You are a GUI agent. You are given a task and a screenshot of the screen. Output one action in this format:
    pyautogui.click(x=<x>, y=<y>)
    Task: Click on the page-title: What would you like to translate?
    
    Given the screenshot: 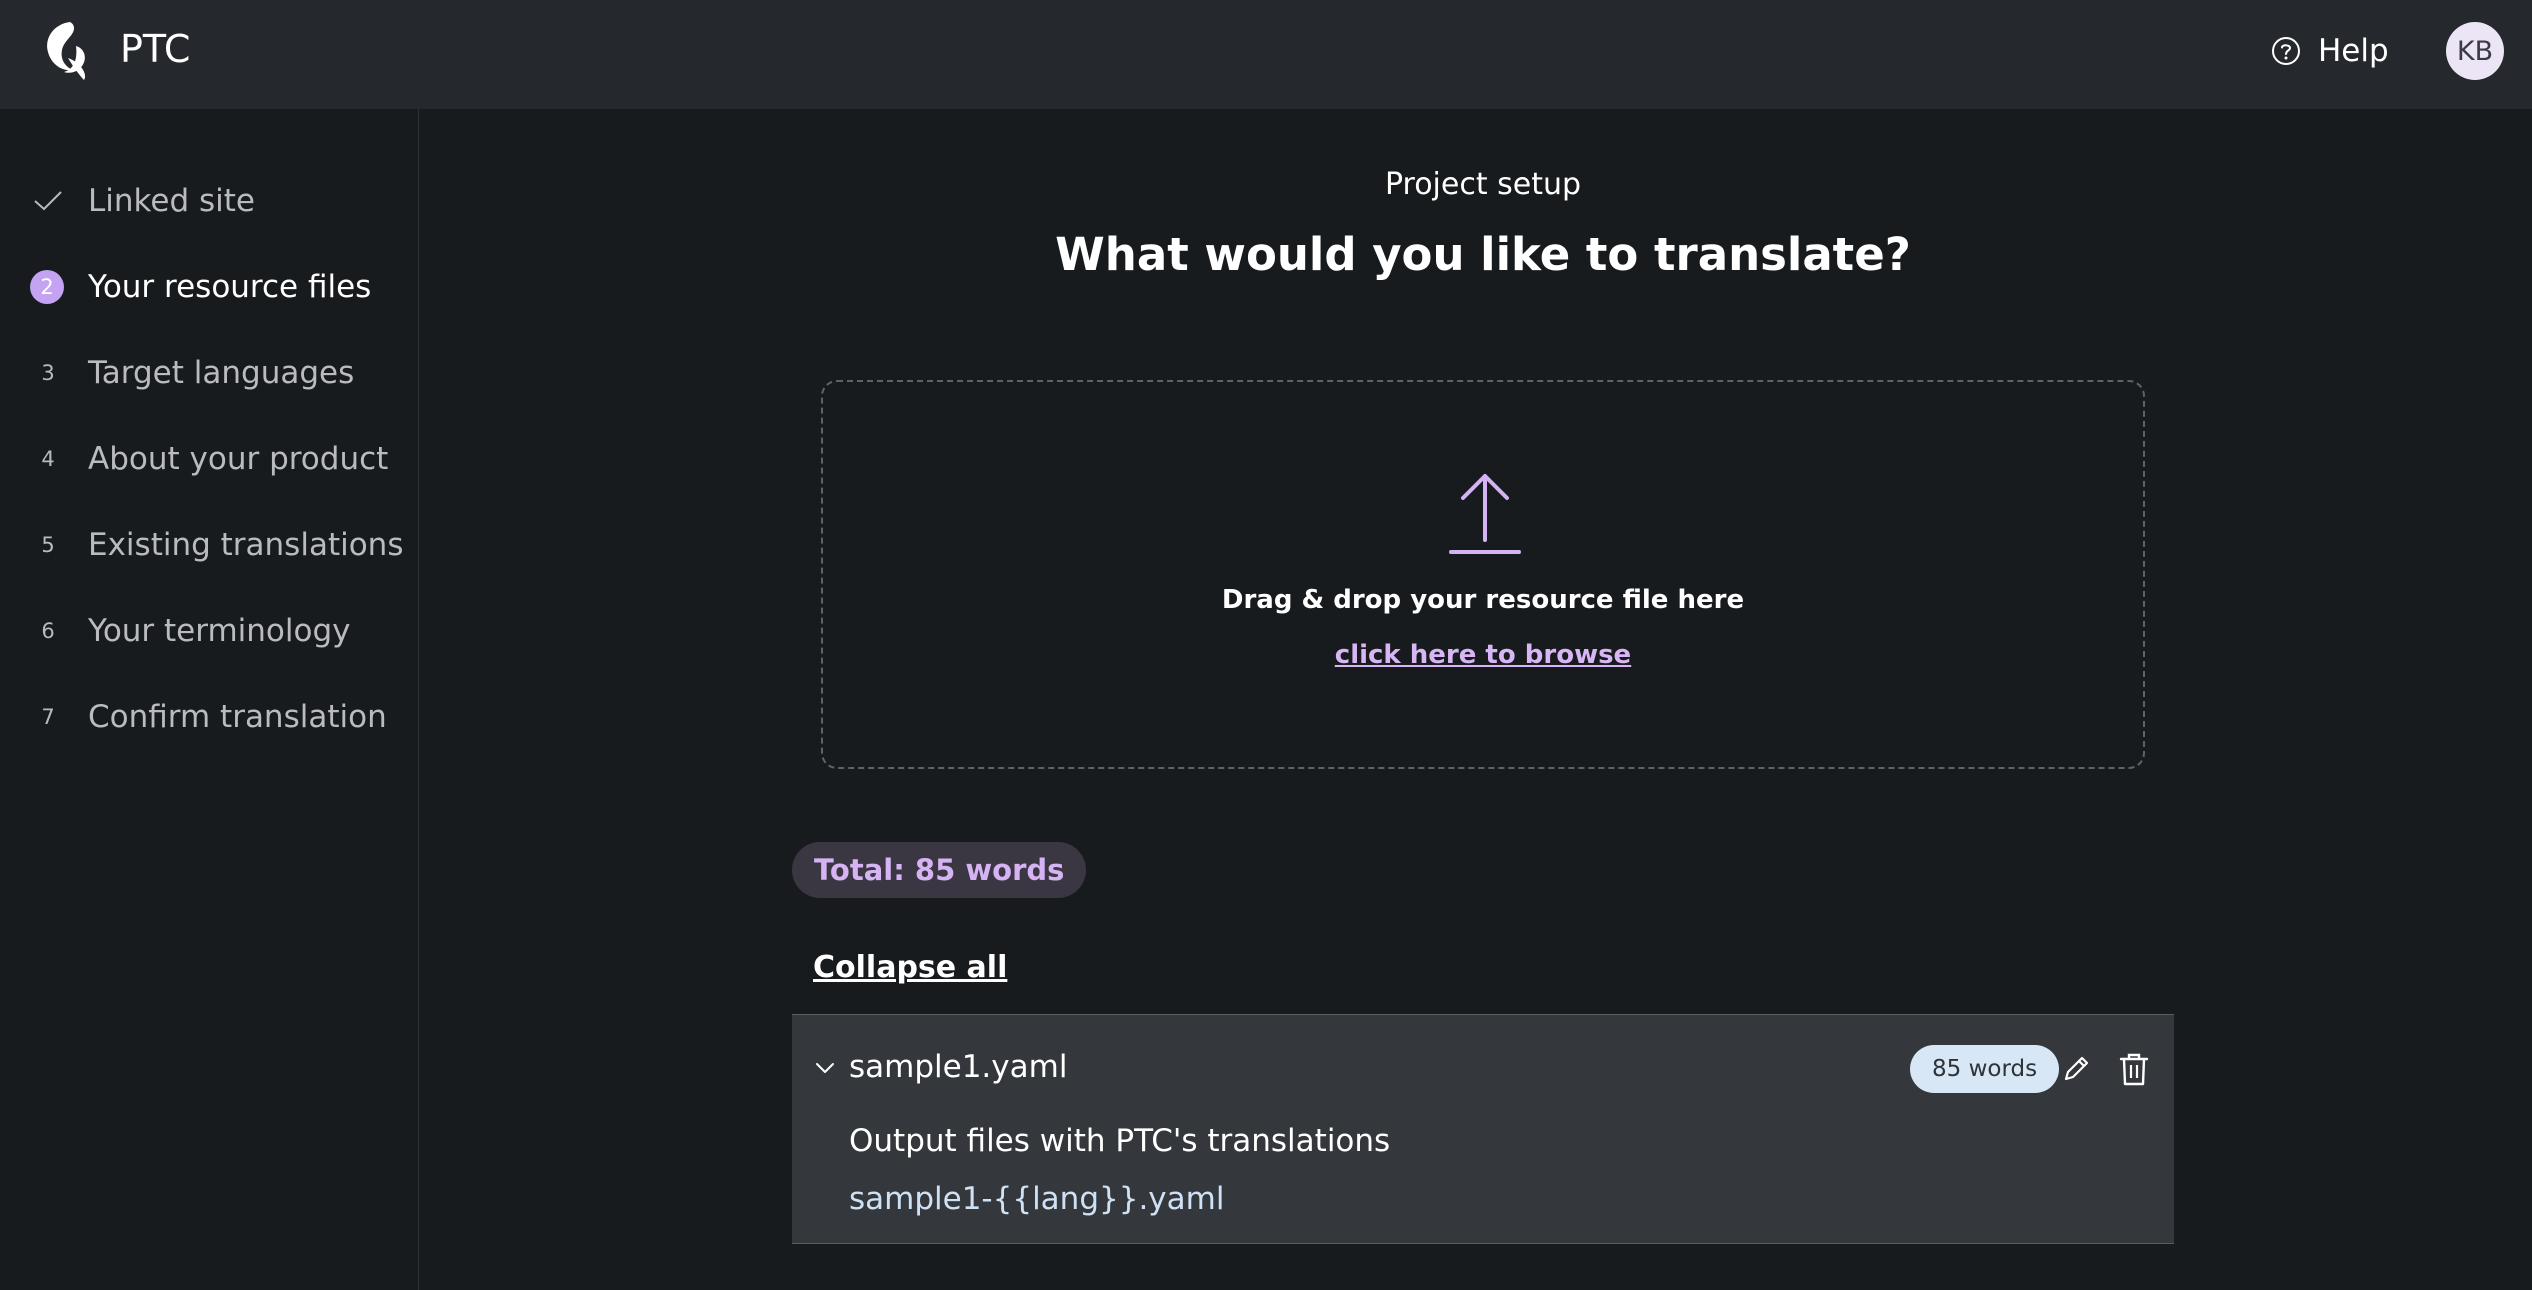 What is the action you would take?
    pyautogui.click(x=1483, y=254)
    